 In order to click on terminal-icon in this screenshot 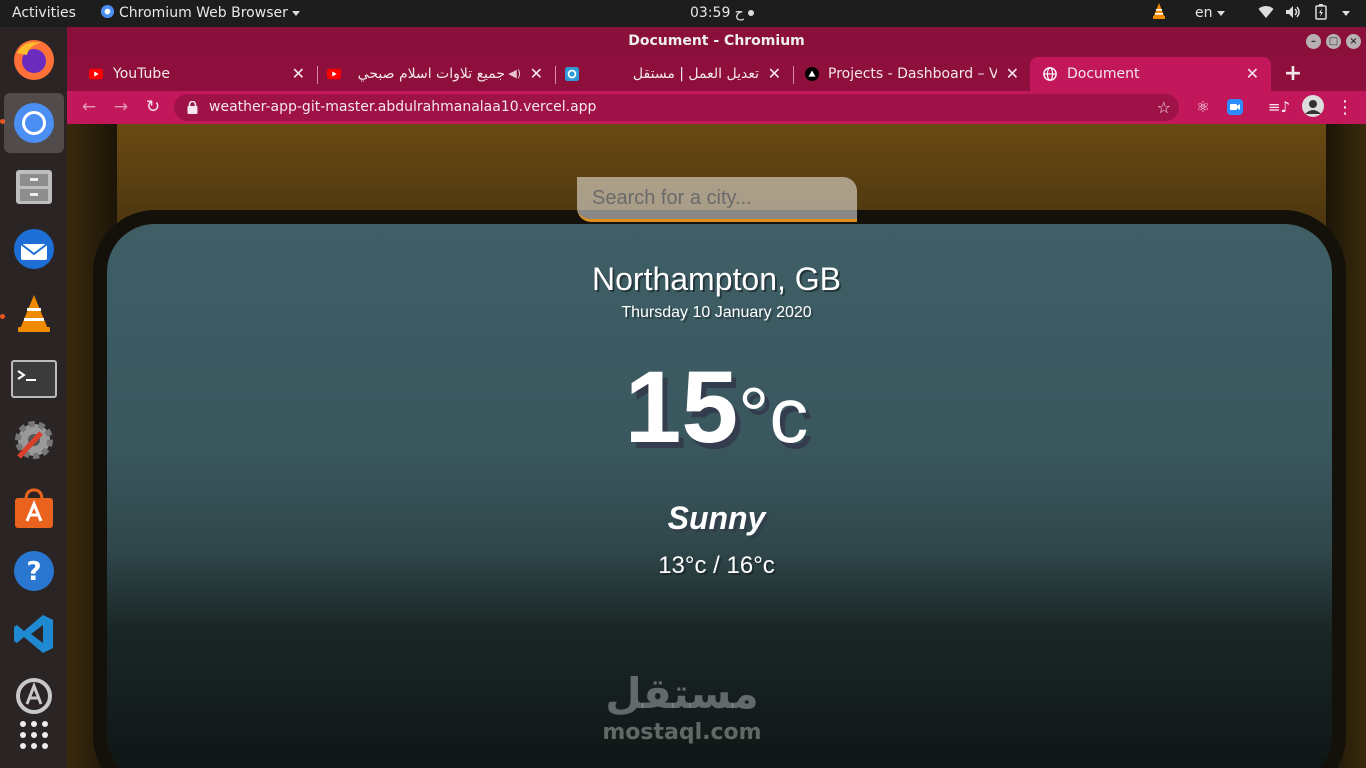, I will do `click(34, 379)`.